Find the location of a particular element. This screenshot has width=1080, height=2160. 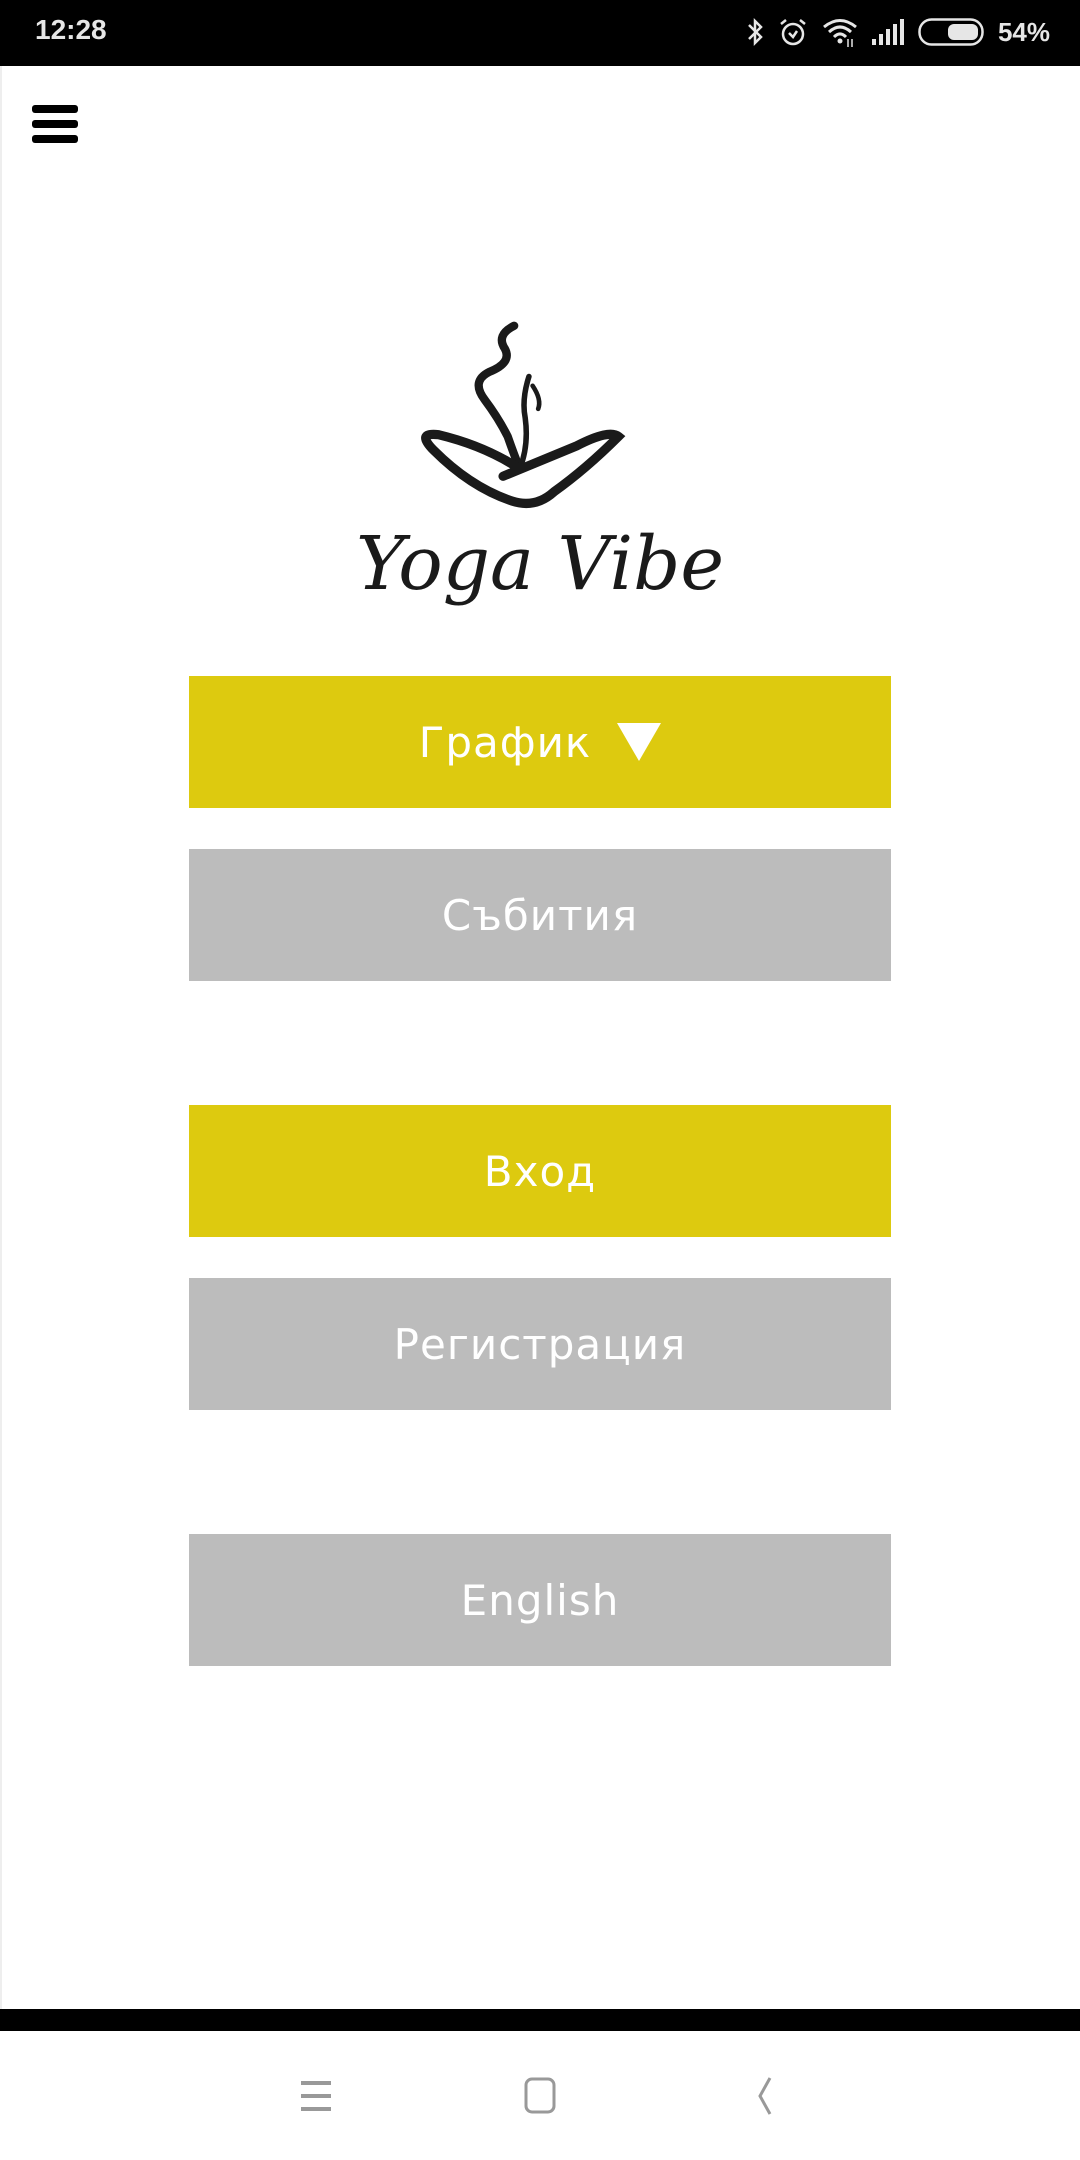

recent-apps-button is located at coordinates (317, 2096).